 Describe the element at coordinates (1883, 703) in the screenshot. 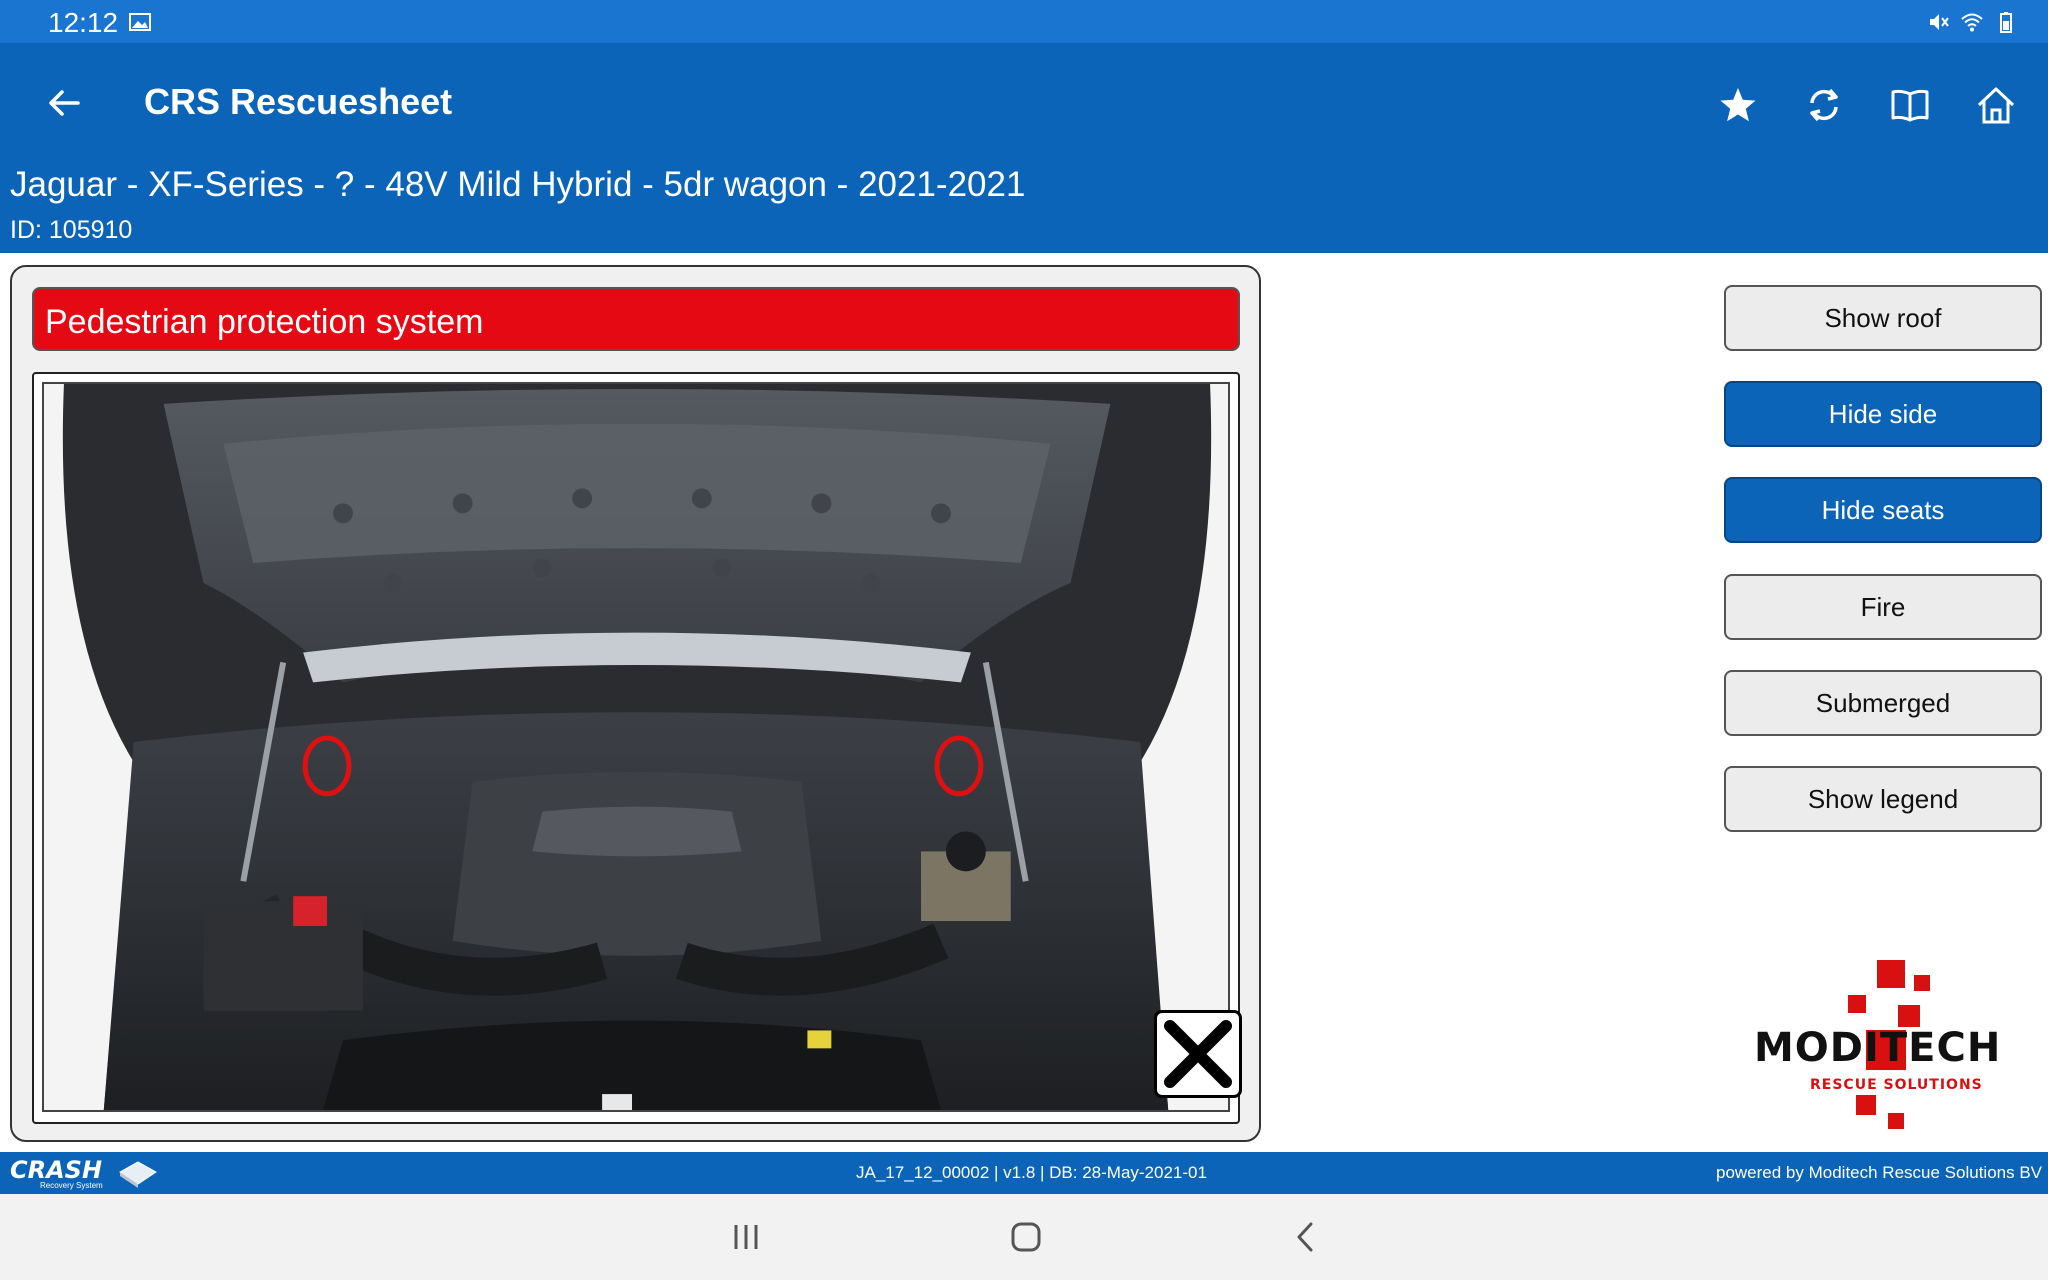

I see `submerged-button: Submerged` at that location.